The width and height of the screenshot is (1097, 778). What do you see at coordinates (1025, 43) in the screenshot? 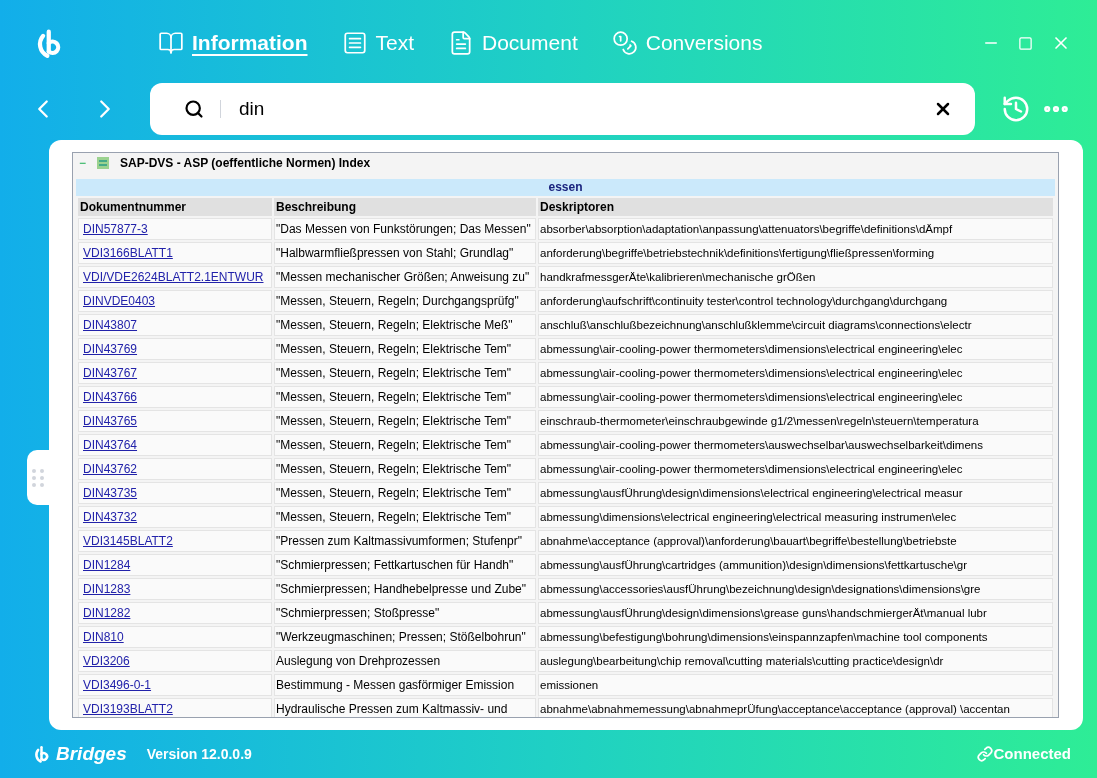
I see `maximize-icon` at bounding box center [1025, 43].